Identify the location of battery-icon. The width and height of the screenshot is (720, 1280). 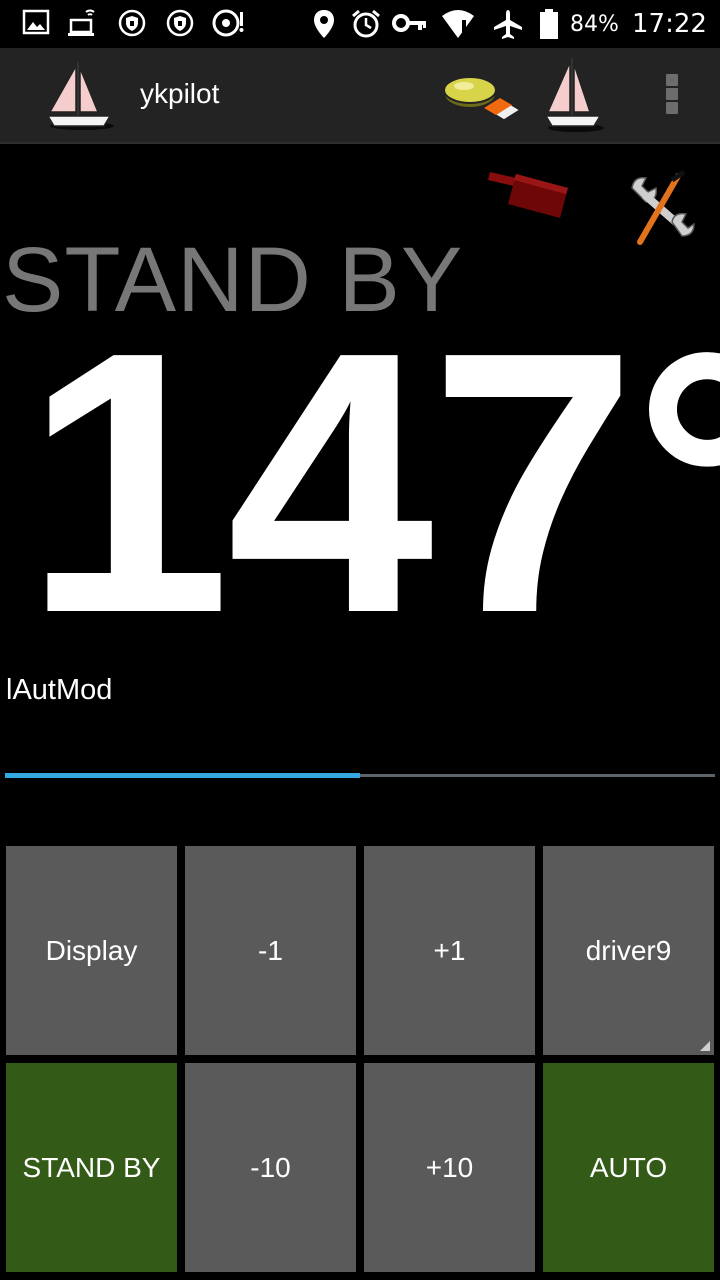
(549, 24).